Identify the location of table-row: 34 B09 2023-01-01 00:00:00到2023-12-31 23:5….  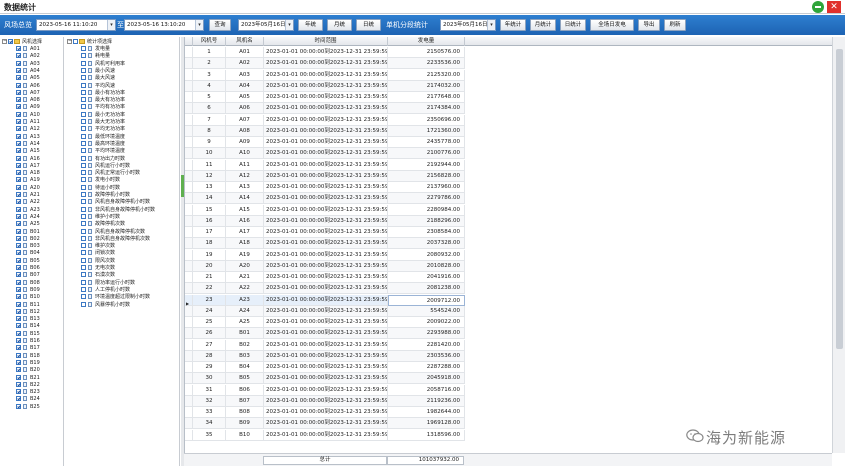
(325, 424).